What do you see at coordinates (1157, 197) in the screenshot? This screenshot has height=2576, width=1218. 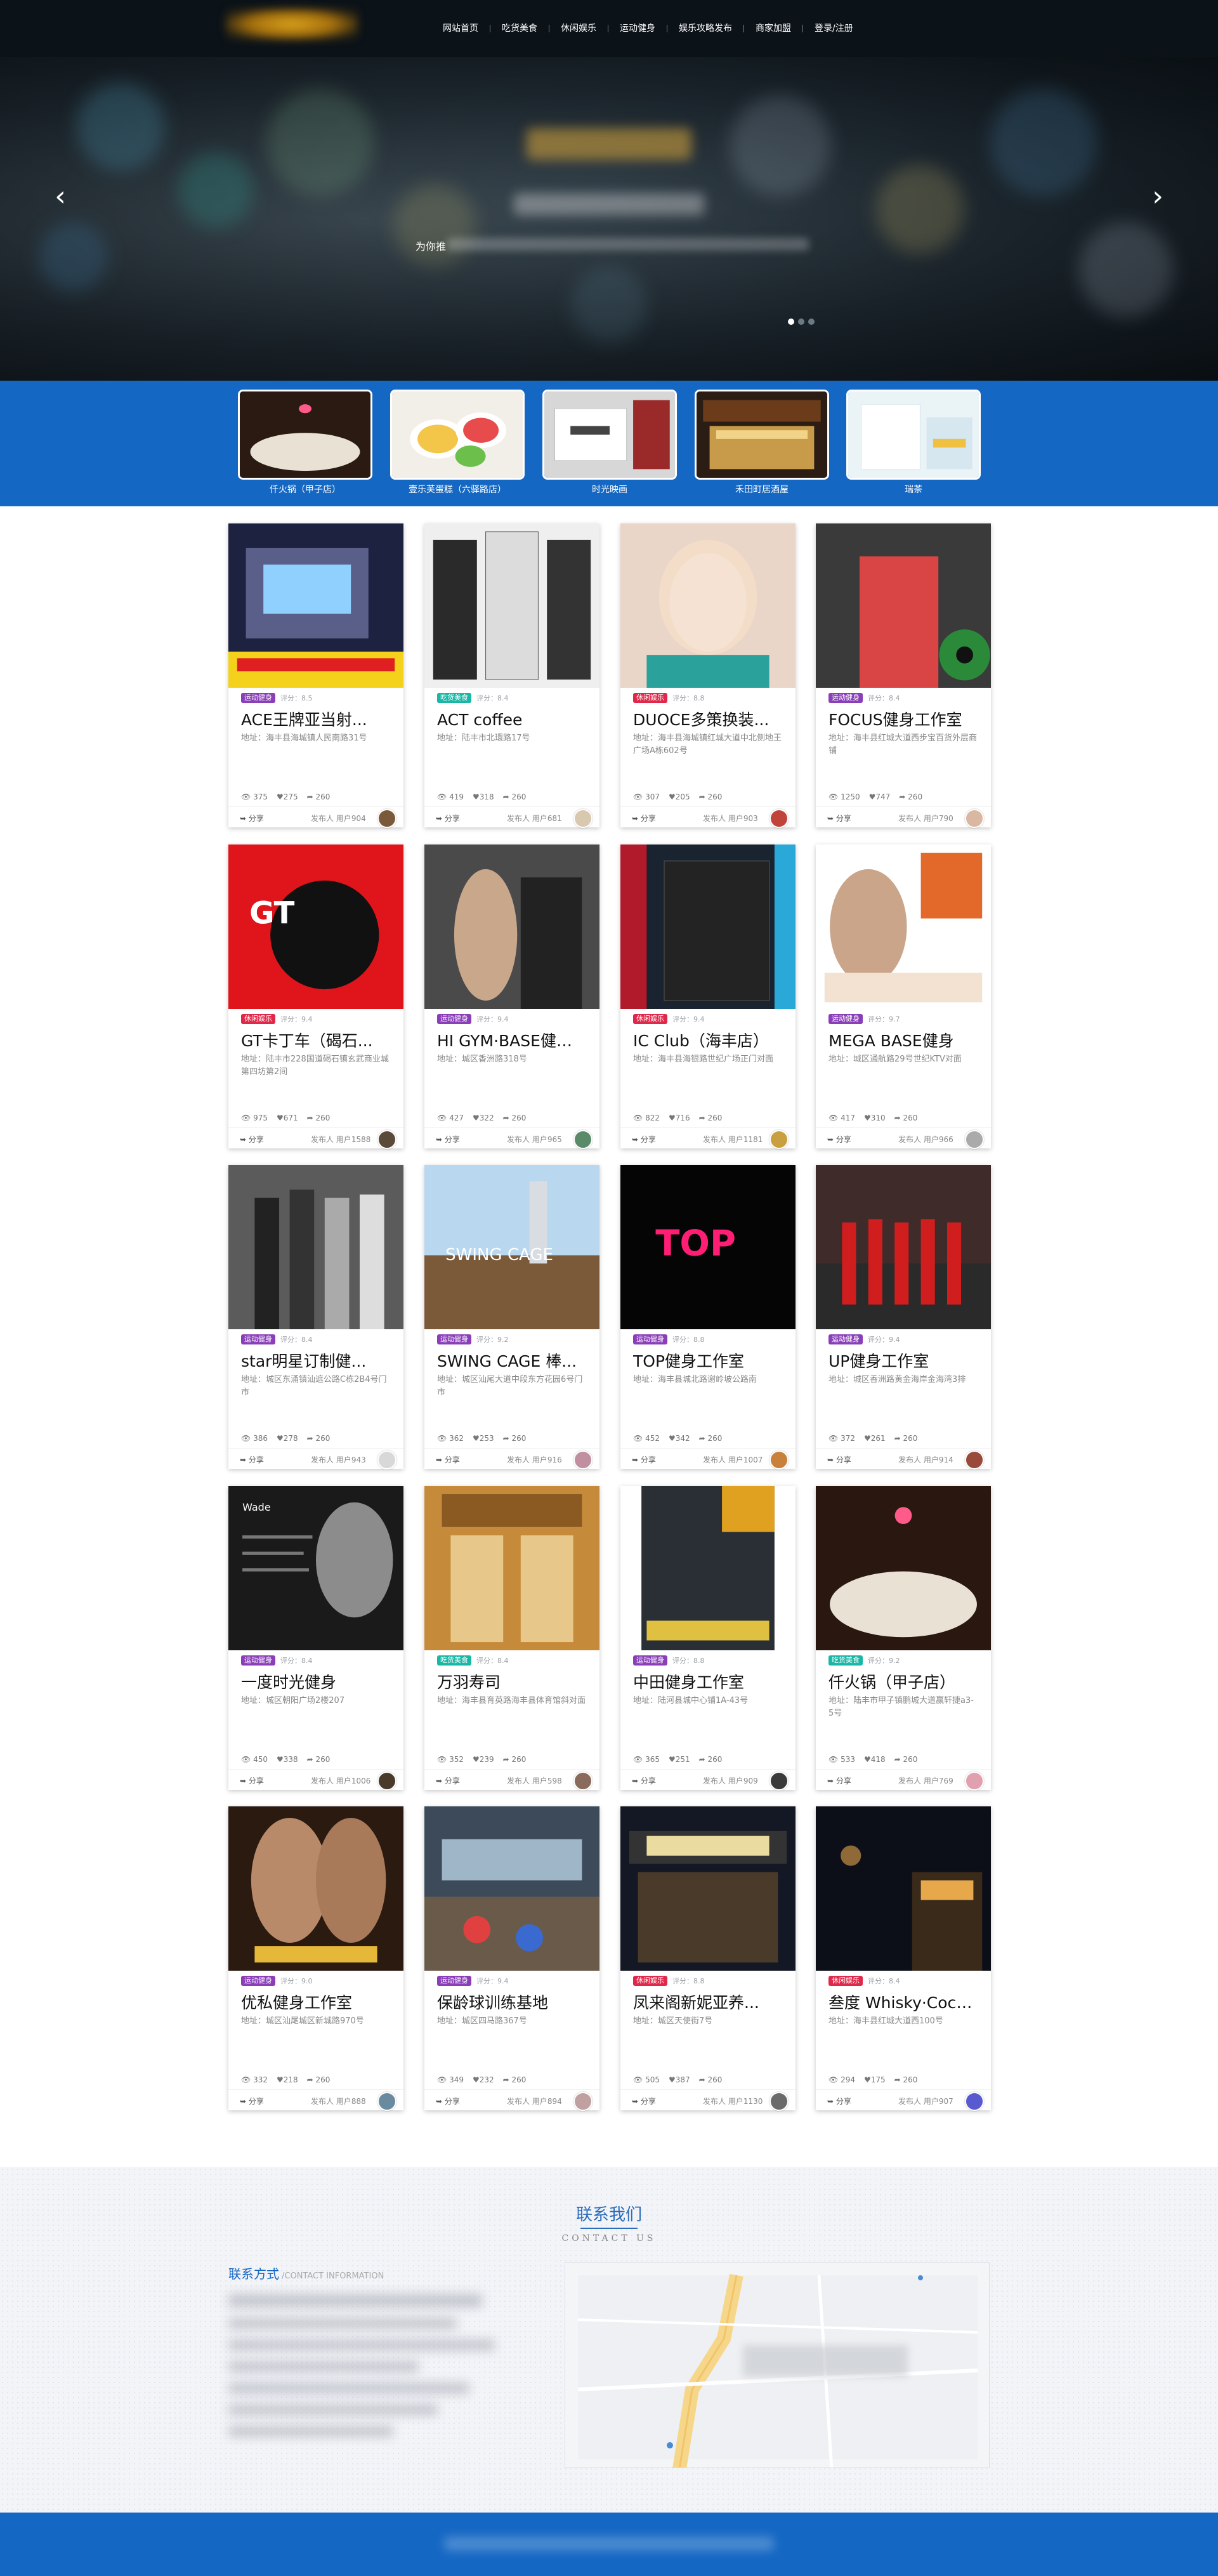 I see `carousel-next-icon: ›` at bounding box center [1157, 197].